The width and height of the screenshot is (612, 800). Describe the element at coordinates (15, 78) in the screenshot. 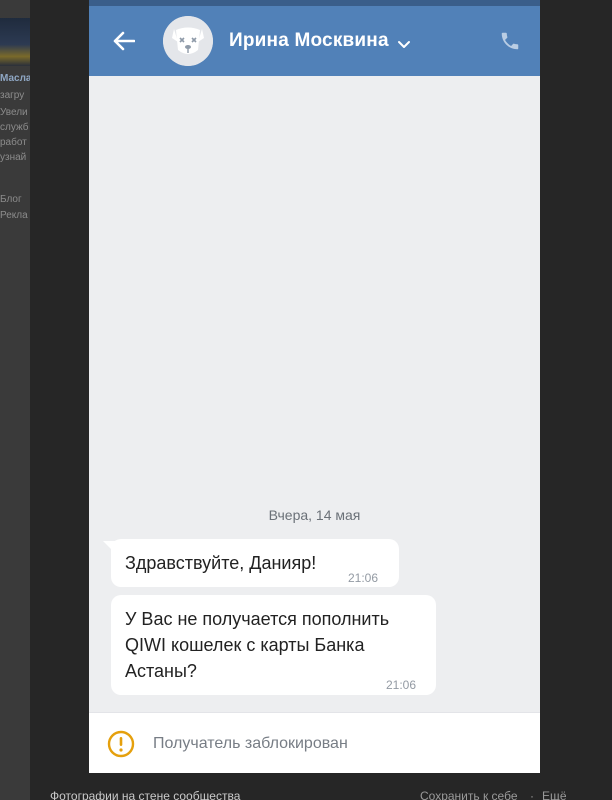

I see `background-text-line: Масла` at that location.